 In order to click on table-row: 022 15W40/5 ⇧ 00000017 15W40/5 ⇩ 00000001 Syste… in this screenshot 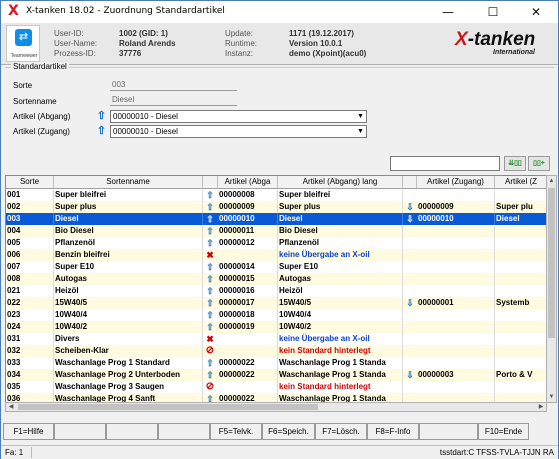, I will do `click(276, 303)`.